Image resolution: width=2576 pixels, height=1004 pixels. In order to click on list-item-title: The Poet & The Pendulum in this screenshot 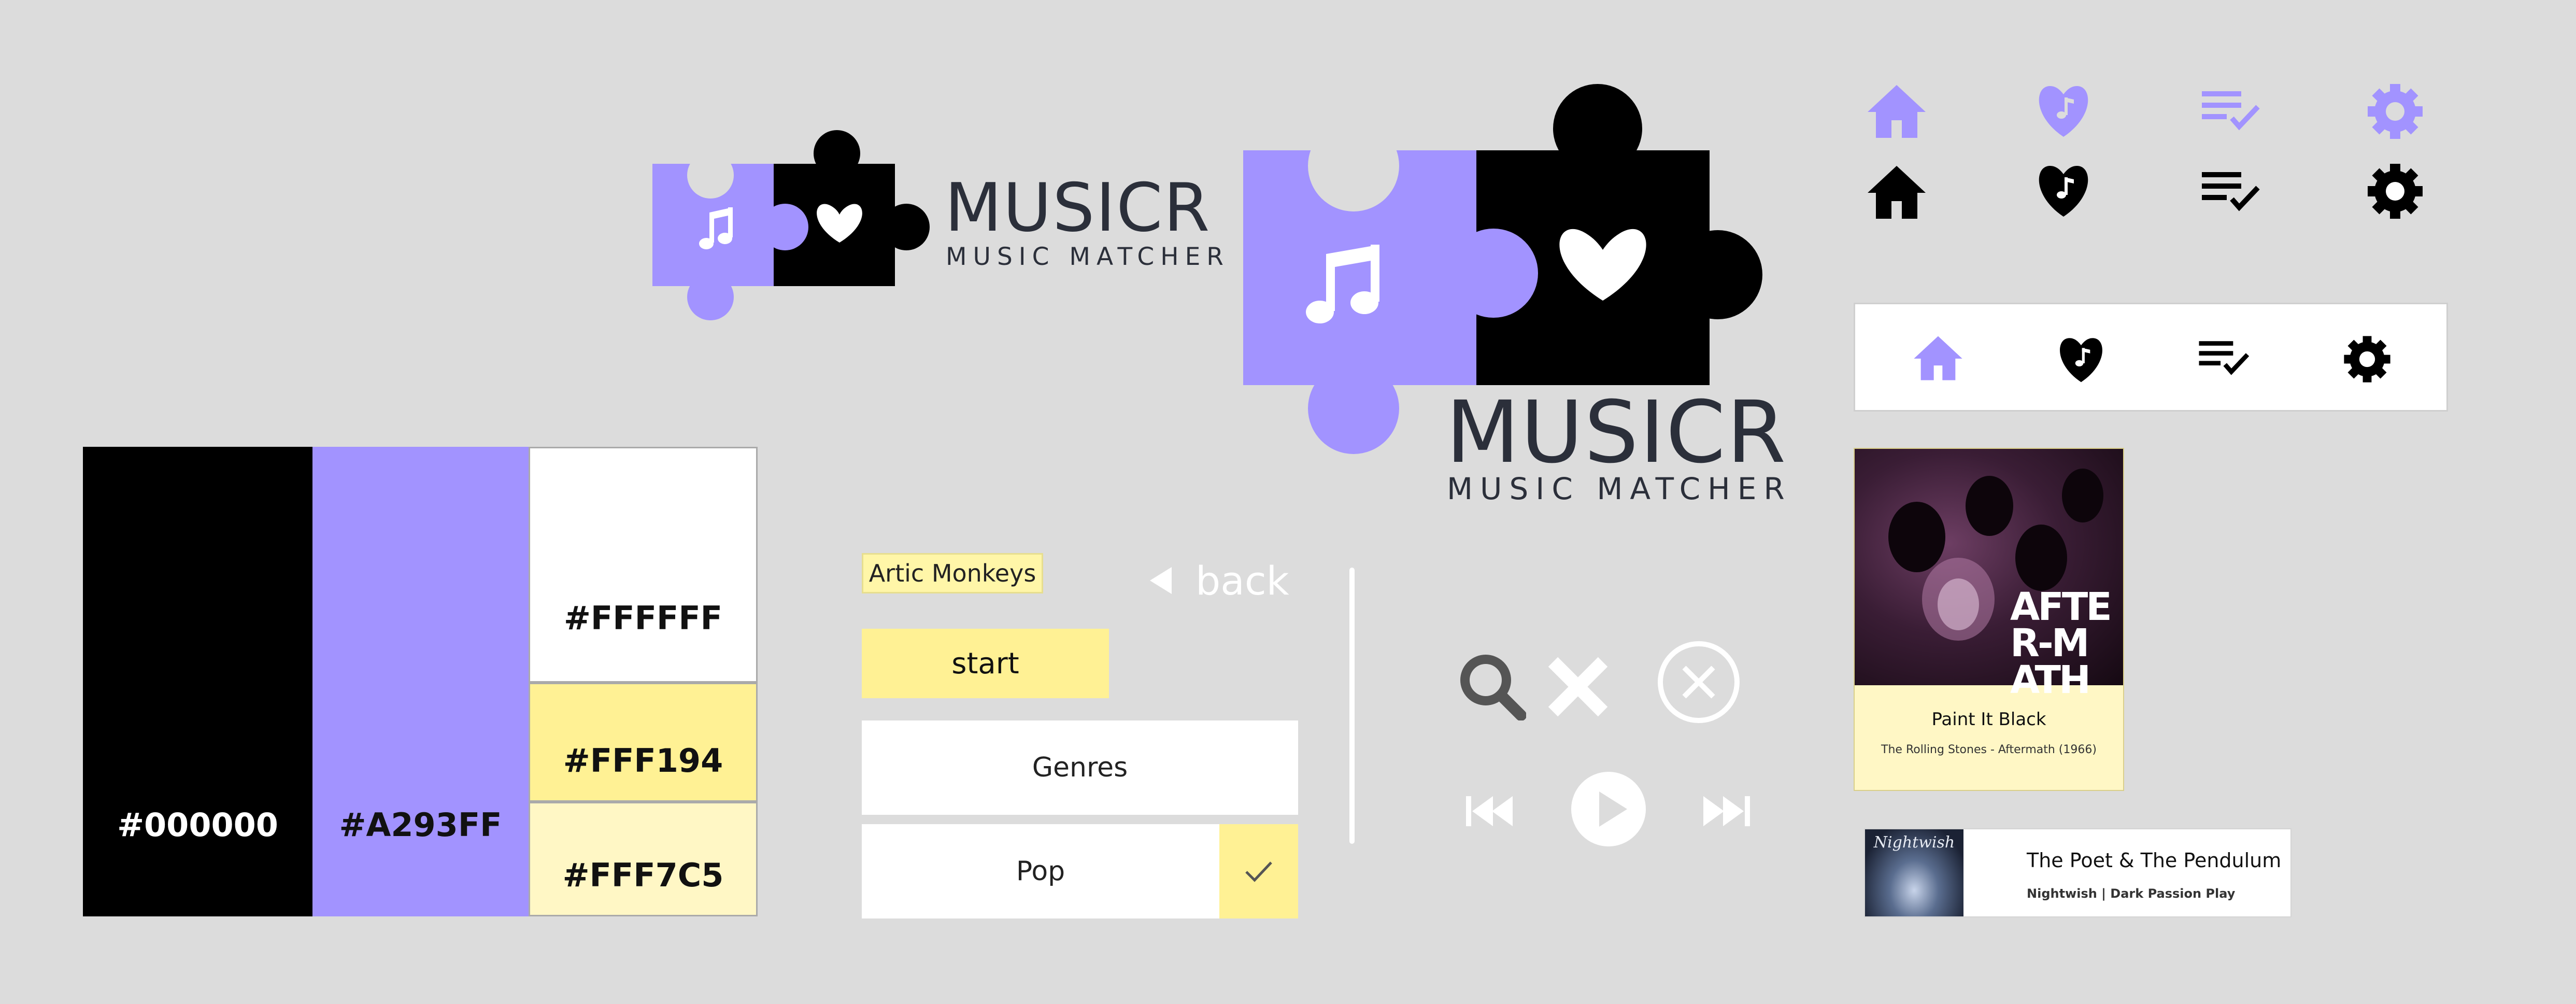, I will do `click(2154, 861)`.